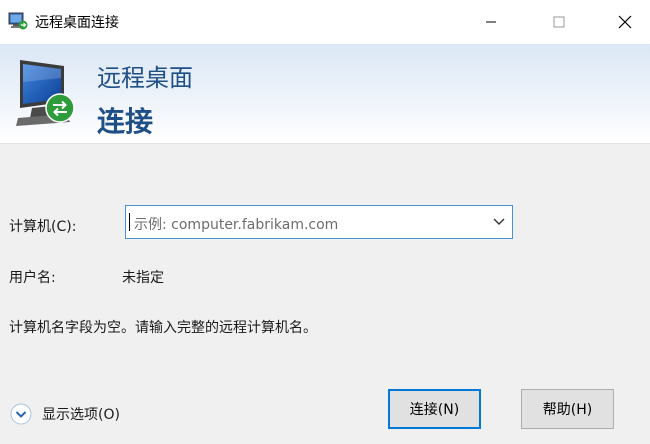  What do you see at coordinates (81, 414) in the screenshot?
I see `show-options-label: 显示选项(O)` at bounding box center [81, 414].